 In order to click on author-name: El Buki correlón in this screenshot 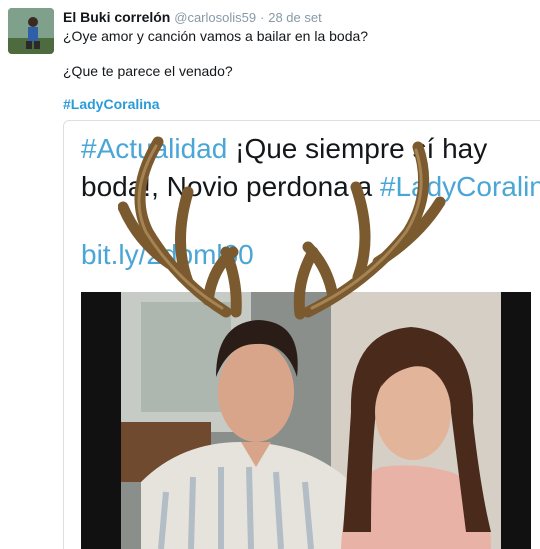, I will do `click(116, 17)`.